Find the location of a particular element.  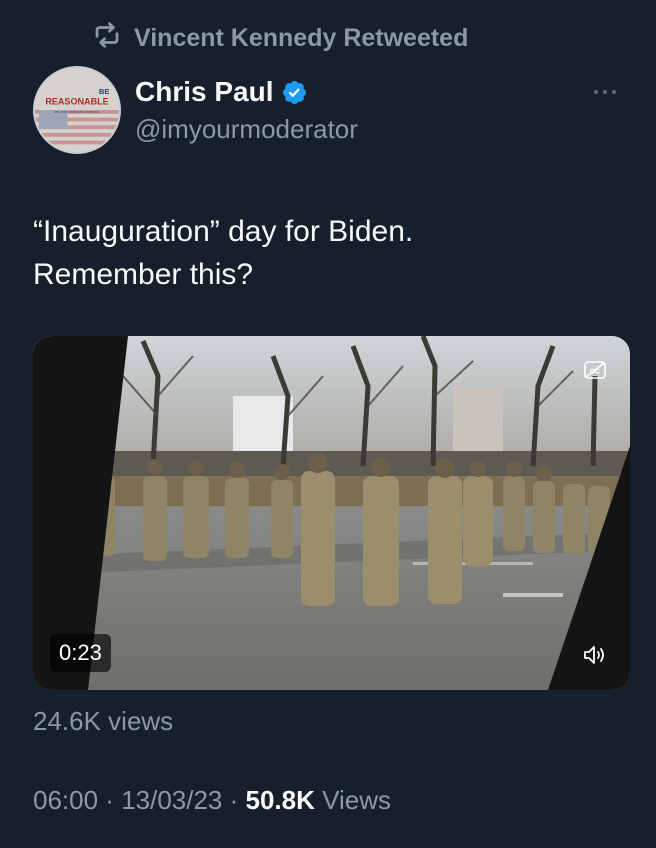

video-duration: 0:23 is located at coordinates (80, 653).